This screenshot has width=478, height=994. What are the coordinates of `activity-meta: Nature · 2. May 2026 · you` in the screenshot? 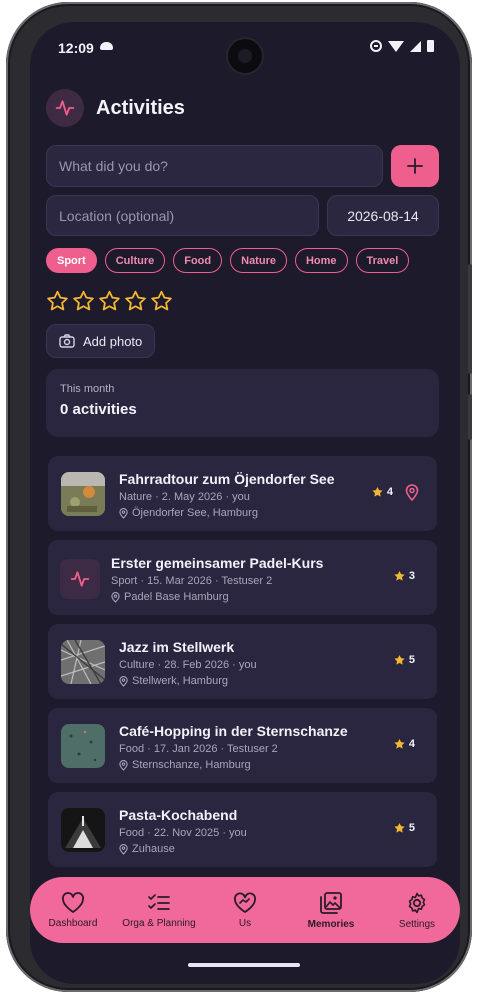 It's located at (184, 497).